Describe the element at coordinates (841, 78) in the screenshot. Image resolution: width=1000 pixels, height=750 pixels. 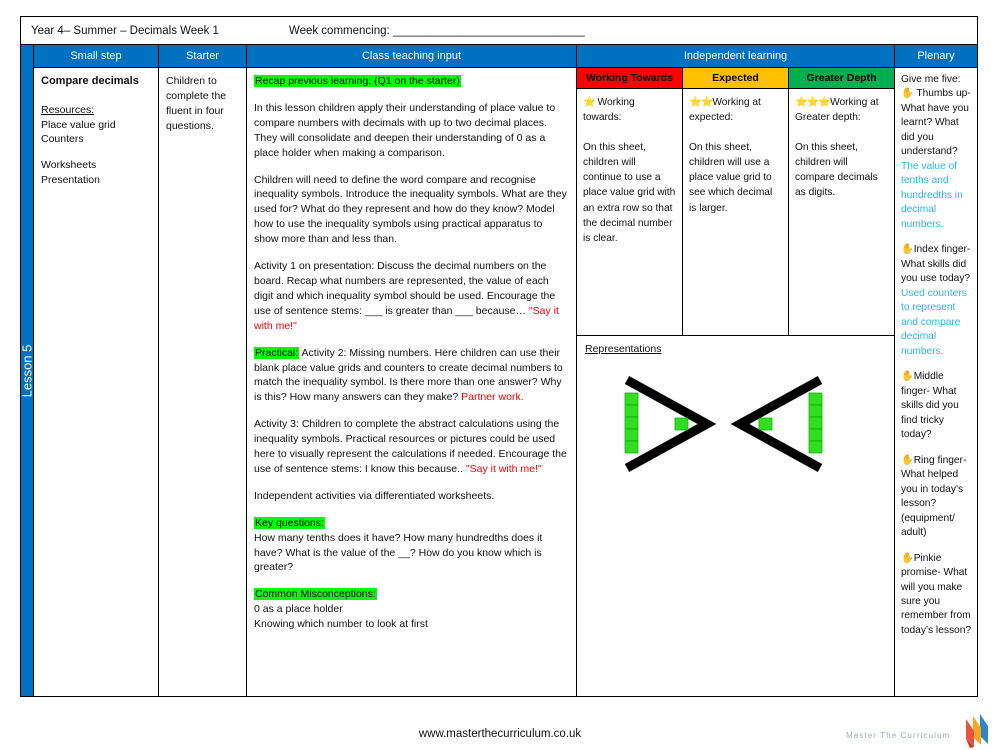
I see `header-greater-depth: Greater Depth` at that location.